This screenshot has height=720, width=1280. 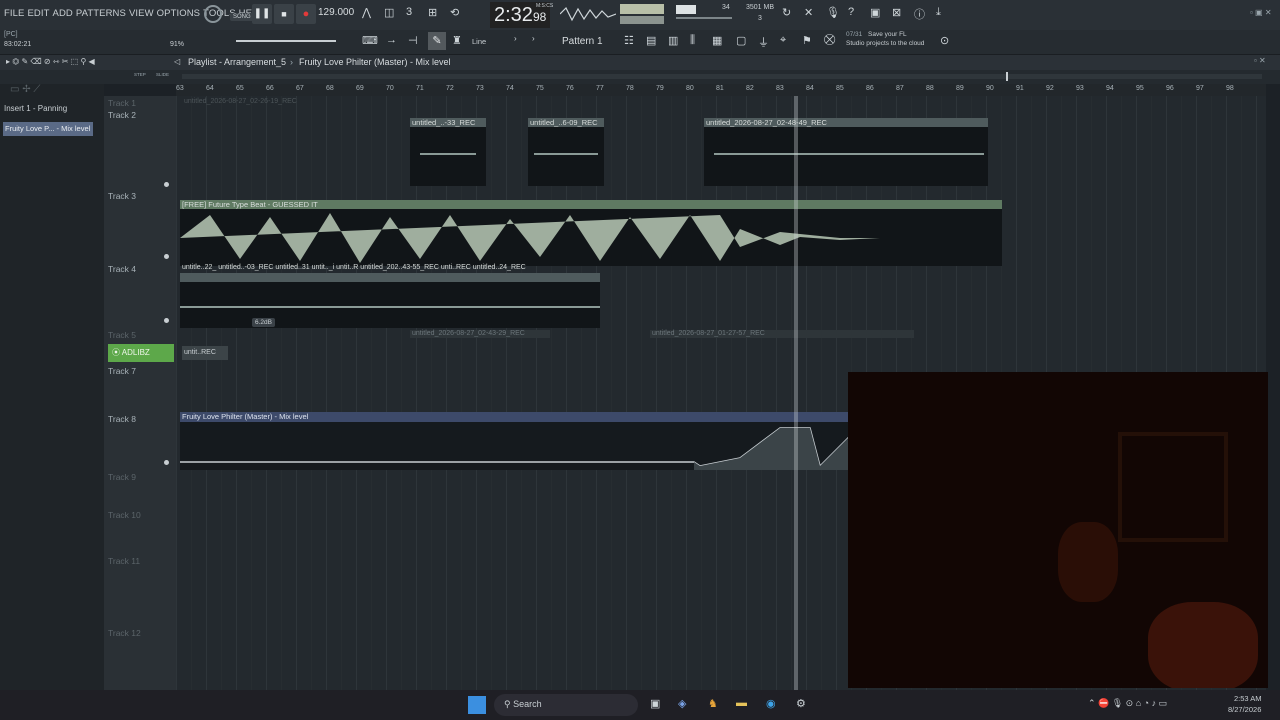 What do you see at coordinates (642, 9) in the screenshot?
I see `peak-meter-left` at bounding box center [642, 9].